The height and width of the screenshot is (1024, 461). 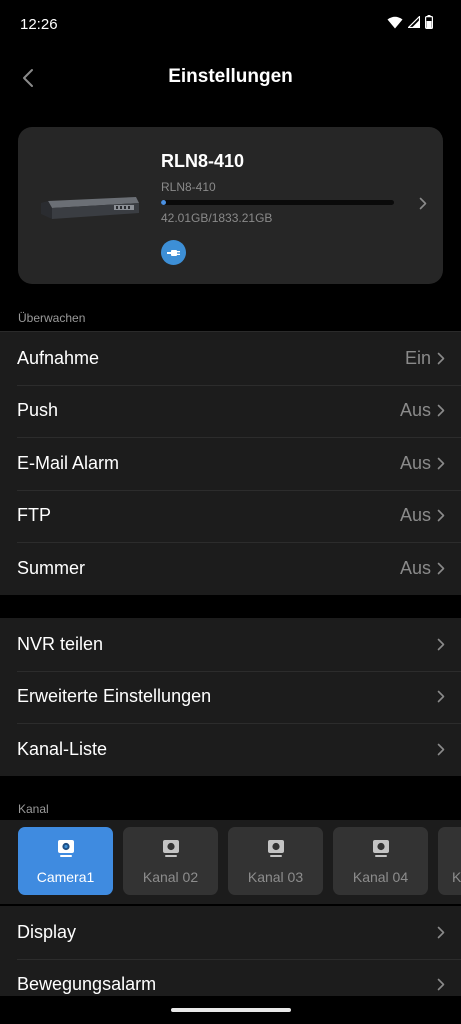 What do you see at coordinates (65, 861) in the screenshot?
I see `channel-tile-camera1: Camera1` at bounding box center [65, 861].